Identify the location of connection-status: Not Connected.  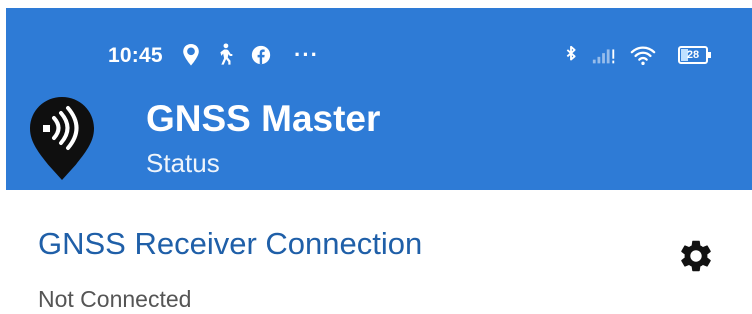
(115, 299).